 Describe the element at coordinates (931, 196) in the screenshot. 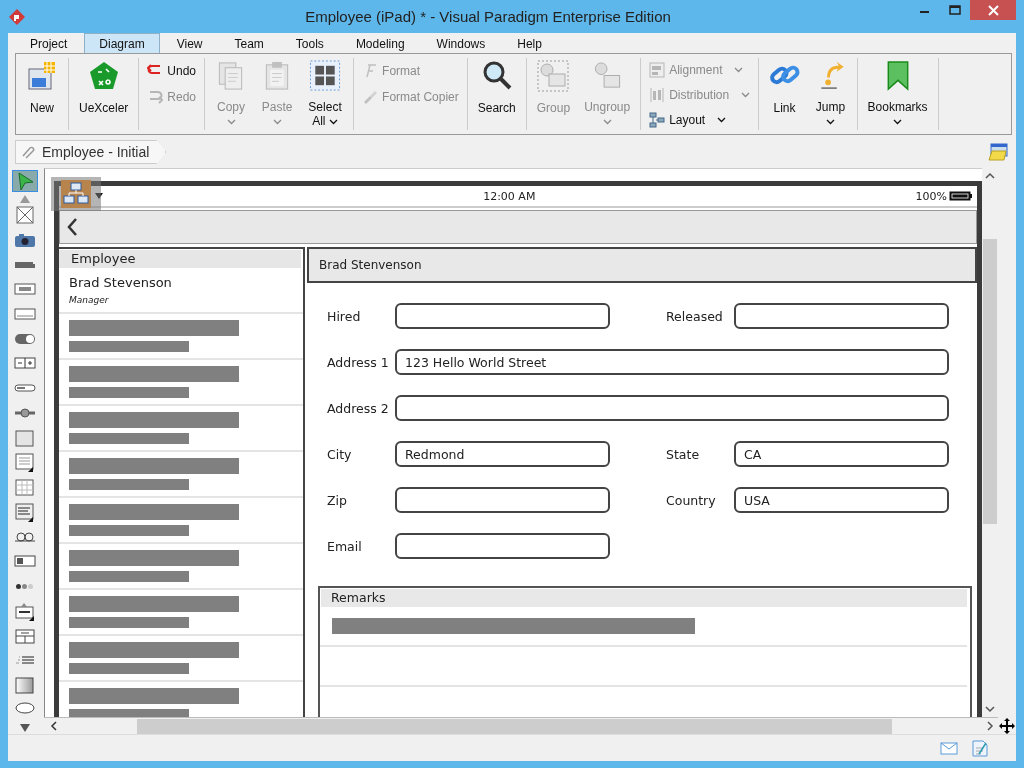

I see `battery-percent: 100%` at that location.